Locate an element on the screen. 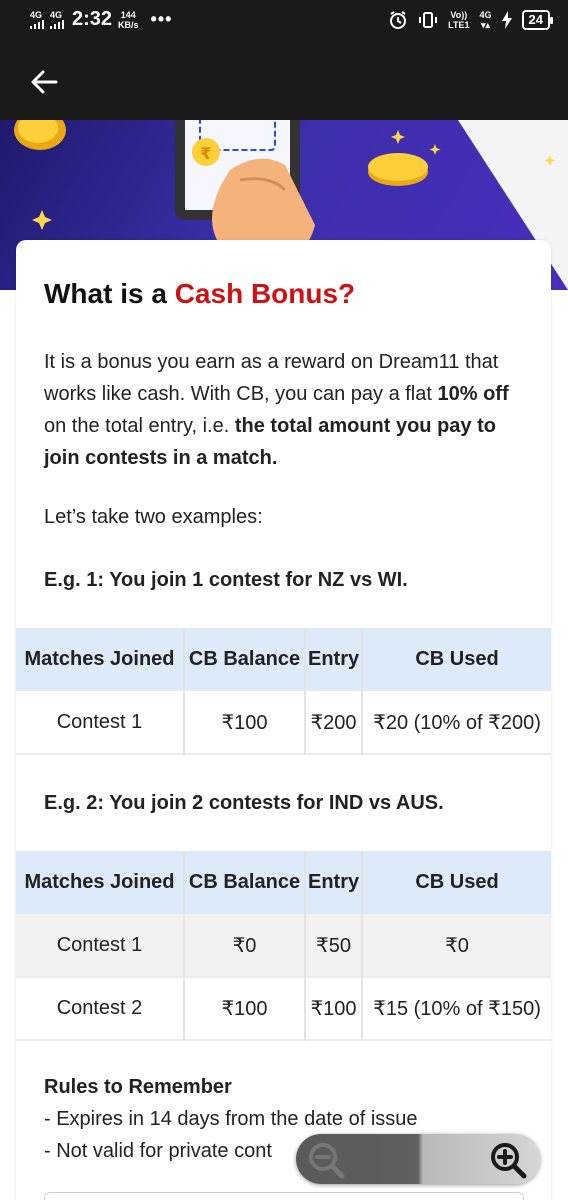 Image resolution: width=568 pixels, height=1200 pixels. page-title: What is a Cash Bonus? is located at coordinates (199, 294).